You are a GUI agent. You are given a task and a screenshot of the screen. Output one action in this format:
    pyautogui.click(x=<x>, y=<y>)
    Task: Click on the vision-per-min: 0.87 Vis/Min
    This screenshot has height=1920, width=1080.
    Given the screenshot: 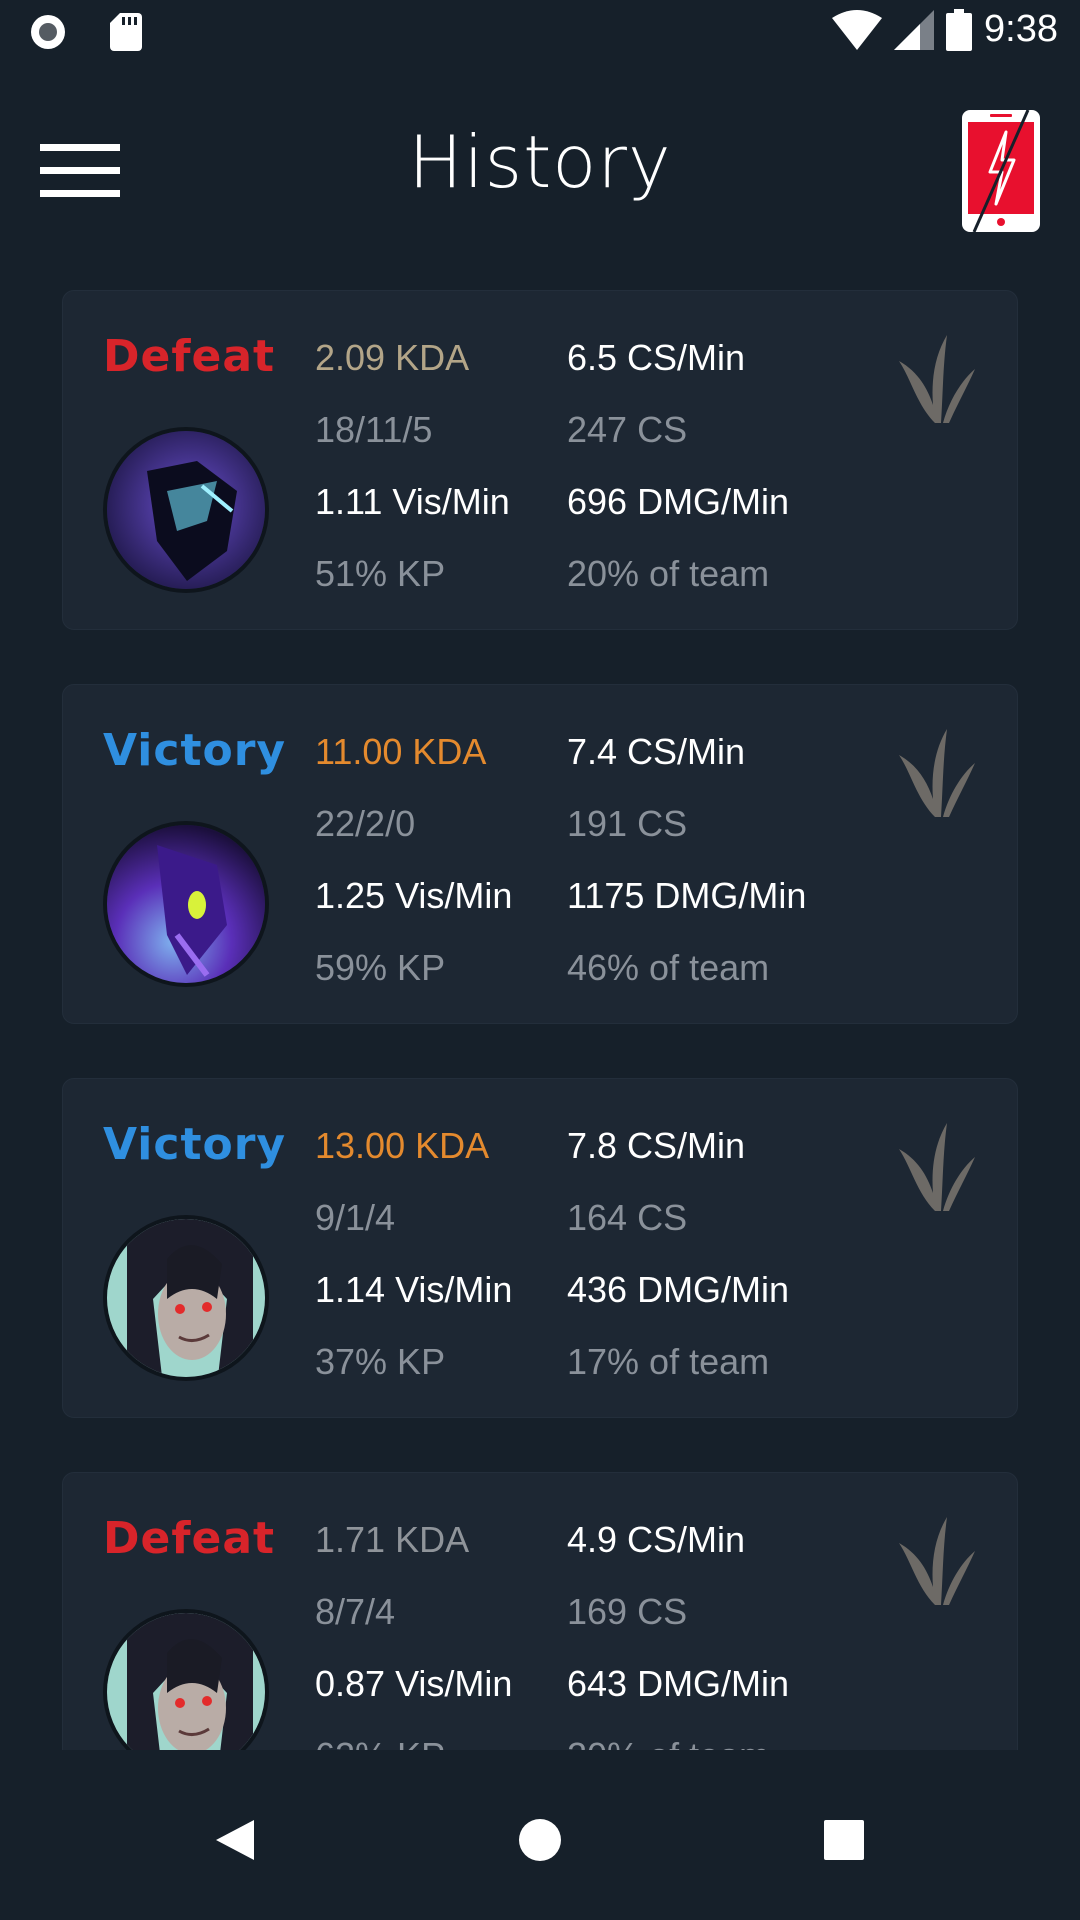 What is the action you would take?
    pyautogui.click(x=414, y=1683)
    